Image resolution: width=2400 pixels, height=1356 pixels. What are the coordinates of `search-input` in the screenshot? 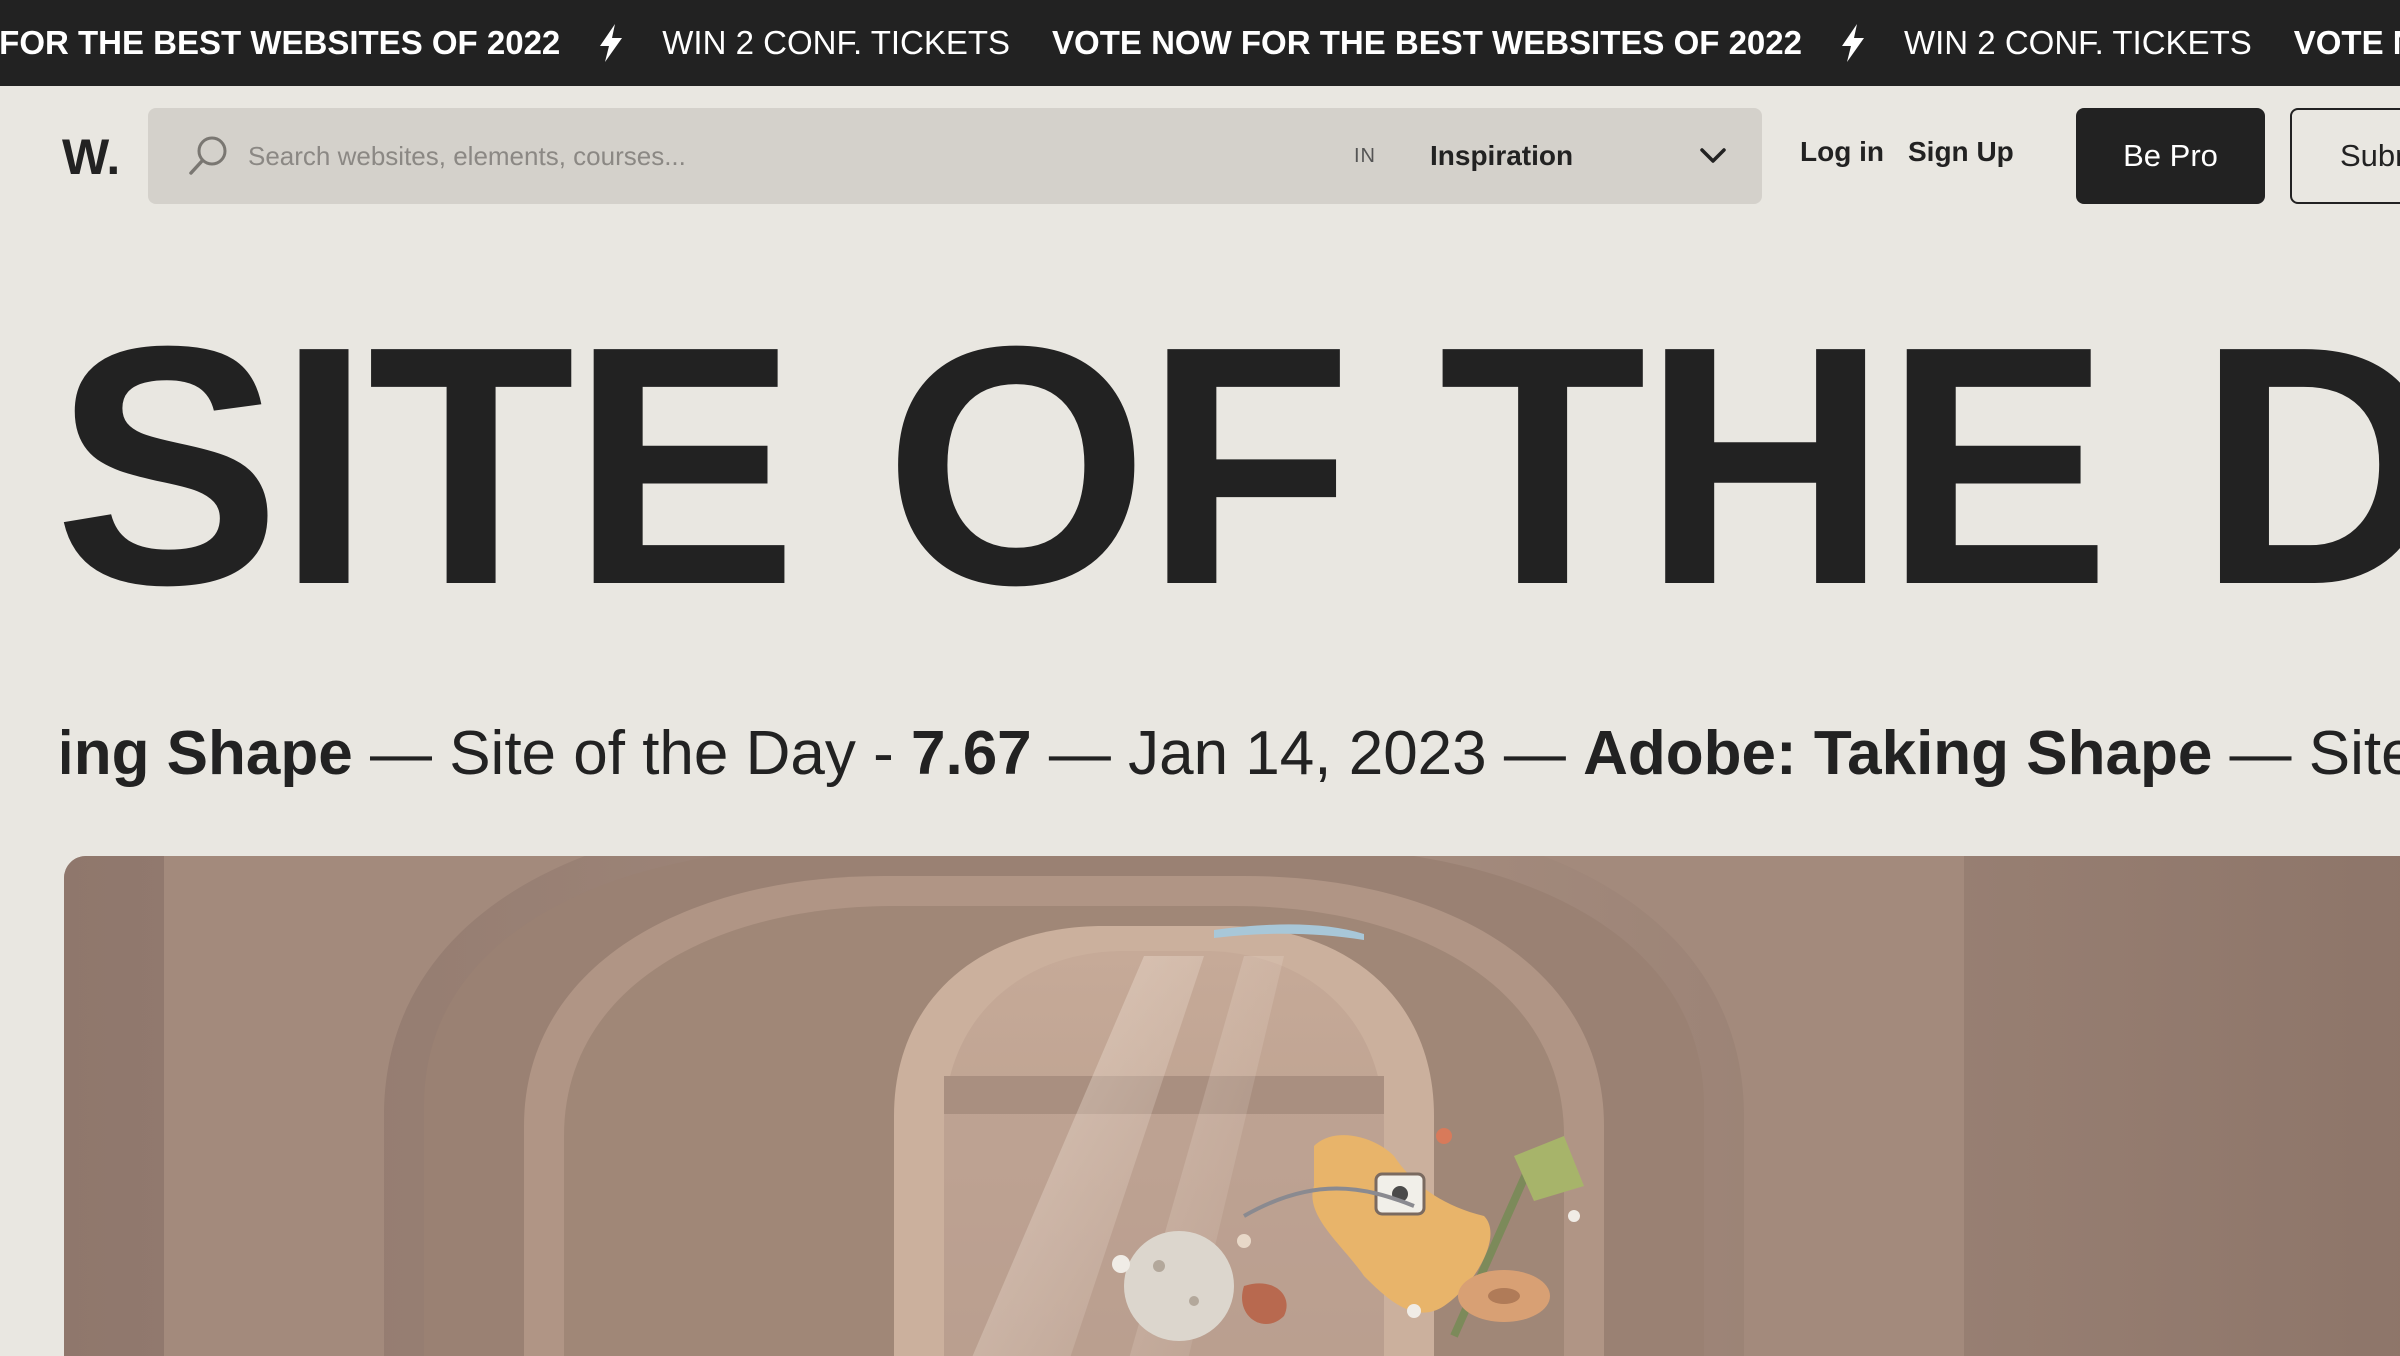 It's located at (748, 156).